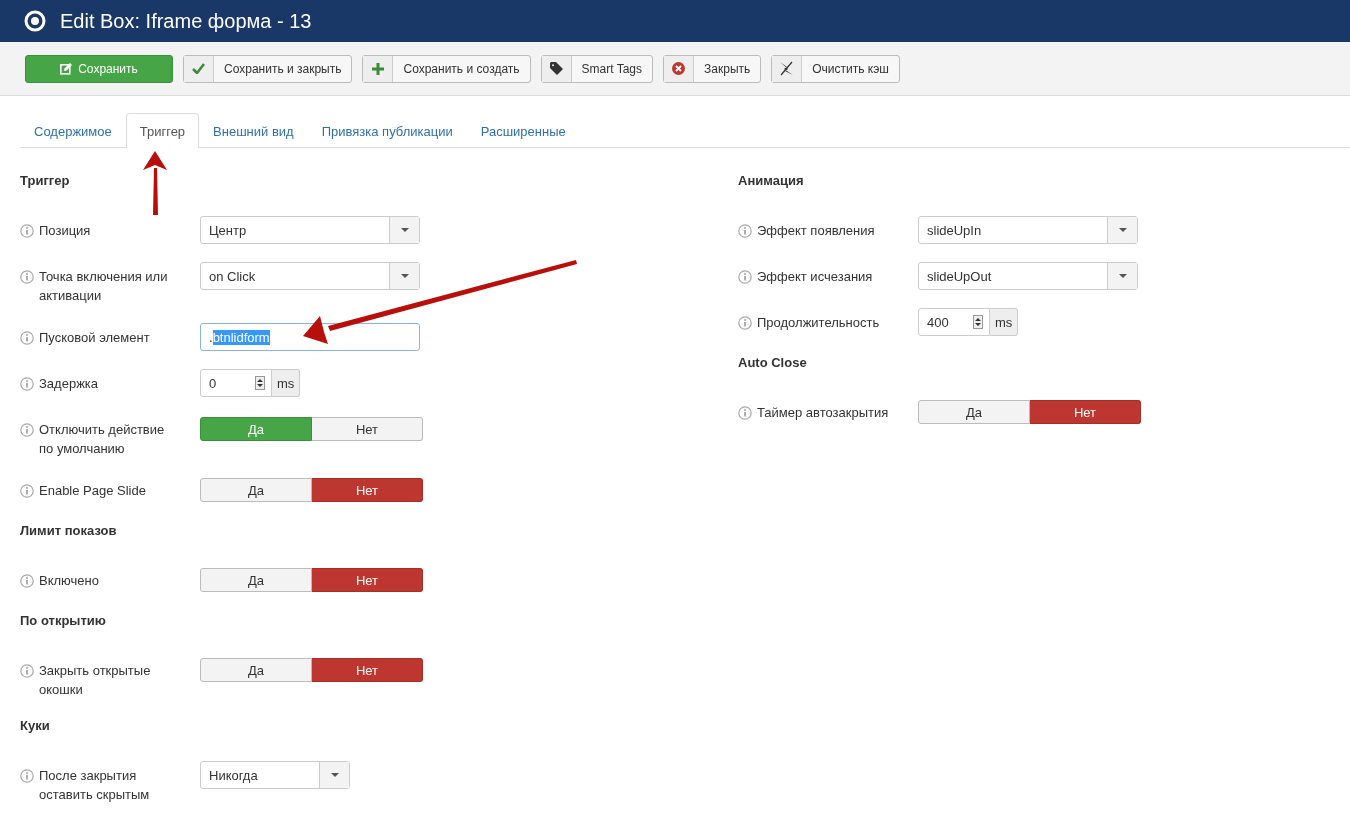  What do you see at coordinates (104, 286) in the screenshot?
I see `field-label: Точка включения или активации` at bounding box center [104, 286].